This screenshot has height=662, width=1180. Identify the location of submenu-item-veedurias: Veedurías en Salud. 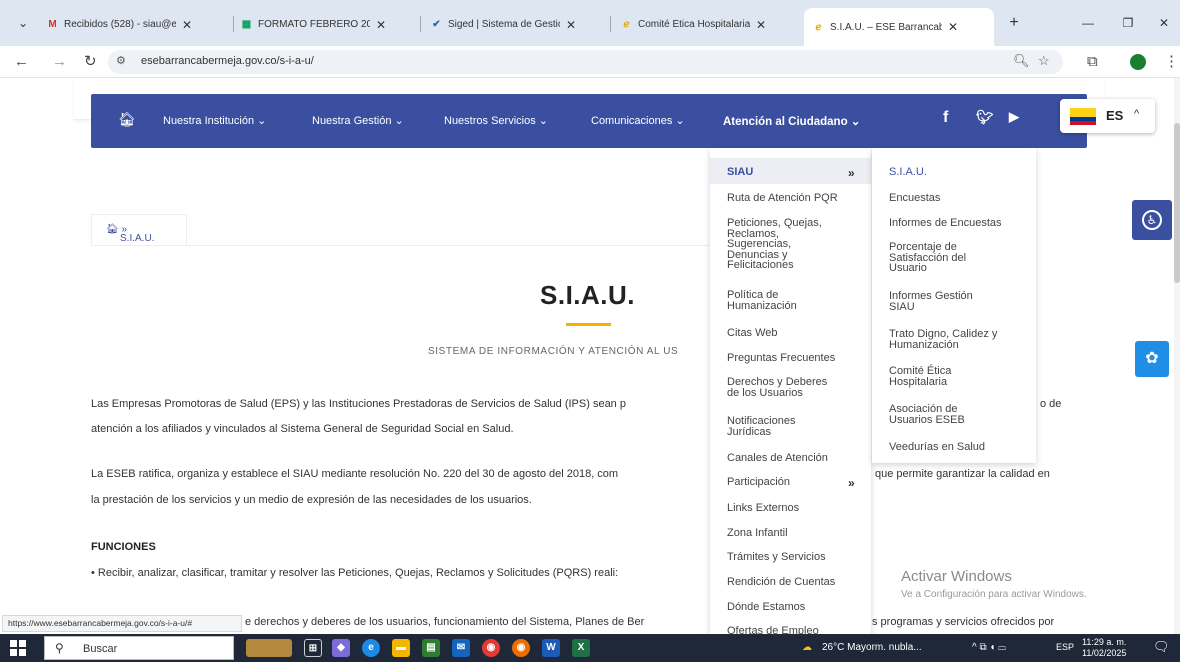
(937, 447).